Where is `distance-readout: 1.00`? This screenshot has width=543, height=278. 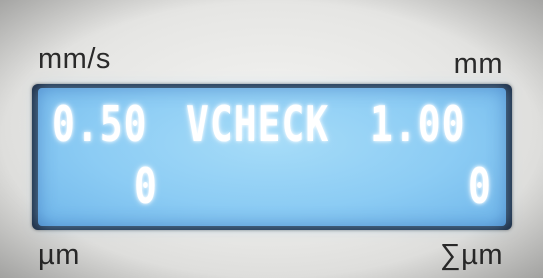
distance-readout: 1.00 is located at coordinates (418, 124).